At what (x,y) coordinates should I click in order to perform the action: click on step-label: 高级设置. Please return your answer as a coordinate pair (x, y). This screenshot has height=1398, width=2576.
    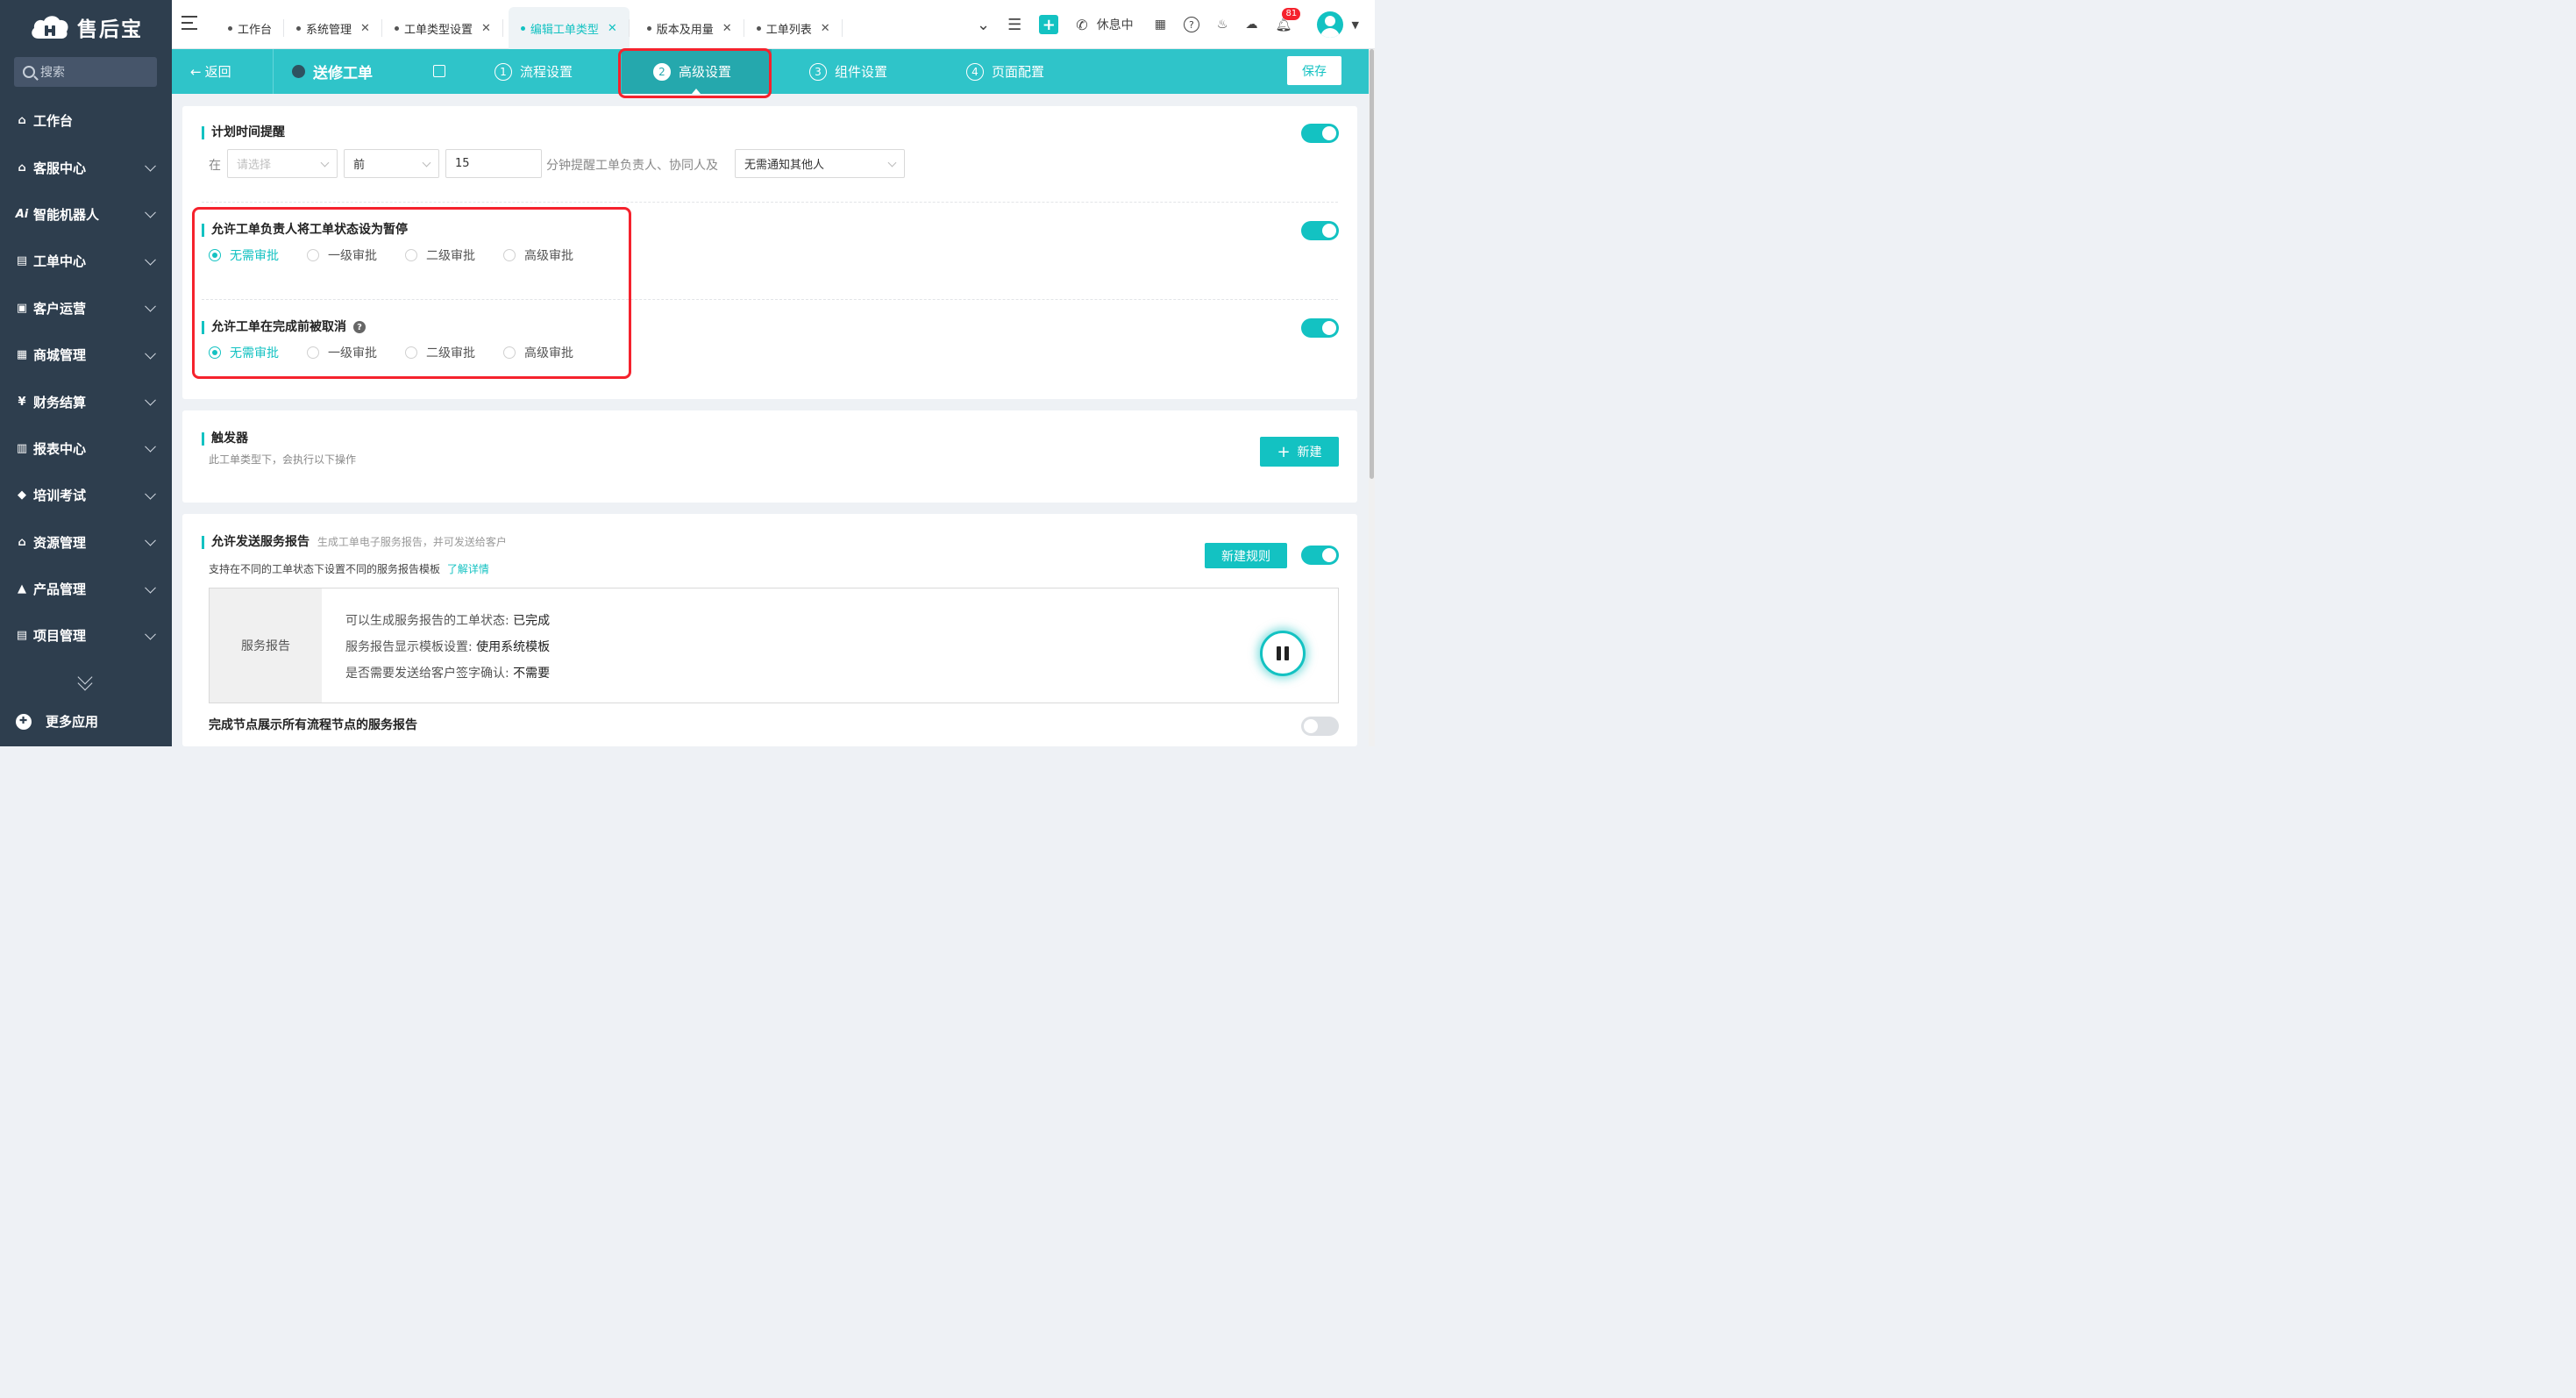
    Looking at the image, I should click on (705, 72).